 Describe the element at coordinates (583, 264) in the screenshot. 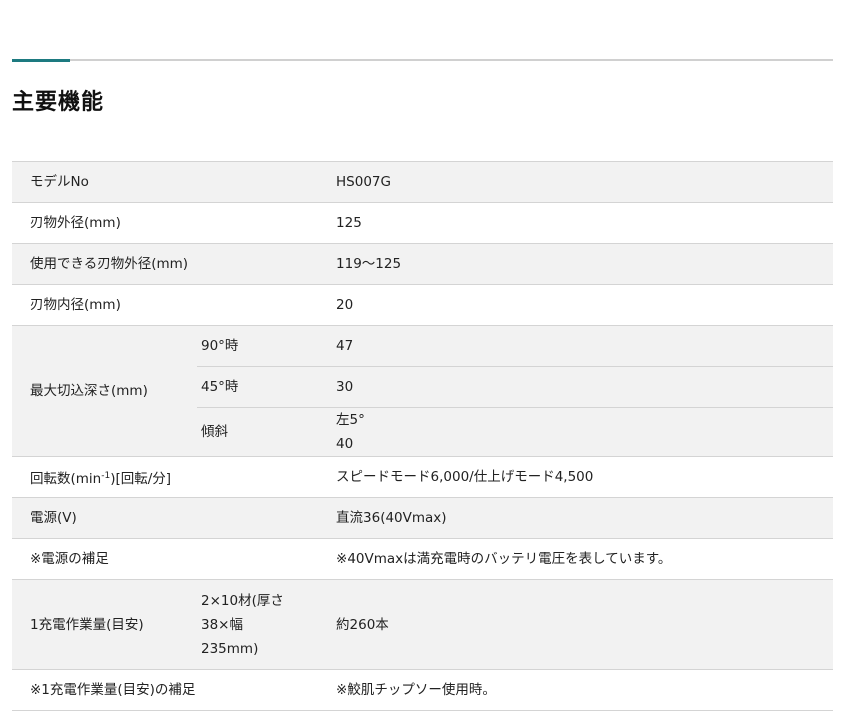

I see `spec-value: 119～125` at that location.